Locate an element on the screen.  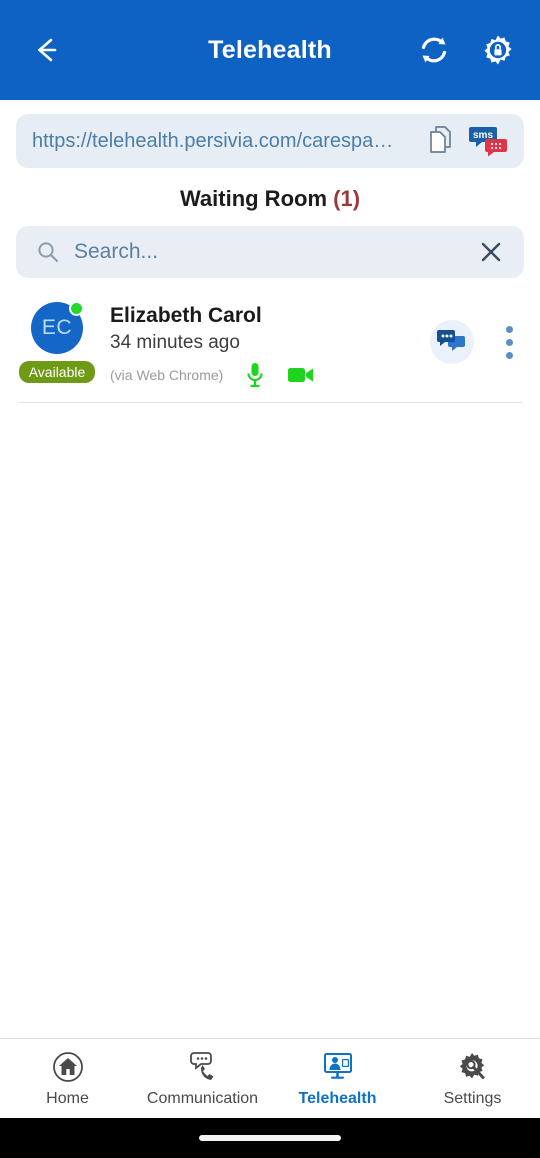
avatar-initials: EC is located at coordinates (57, 327).